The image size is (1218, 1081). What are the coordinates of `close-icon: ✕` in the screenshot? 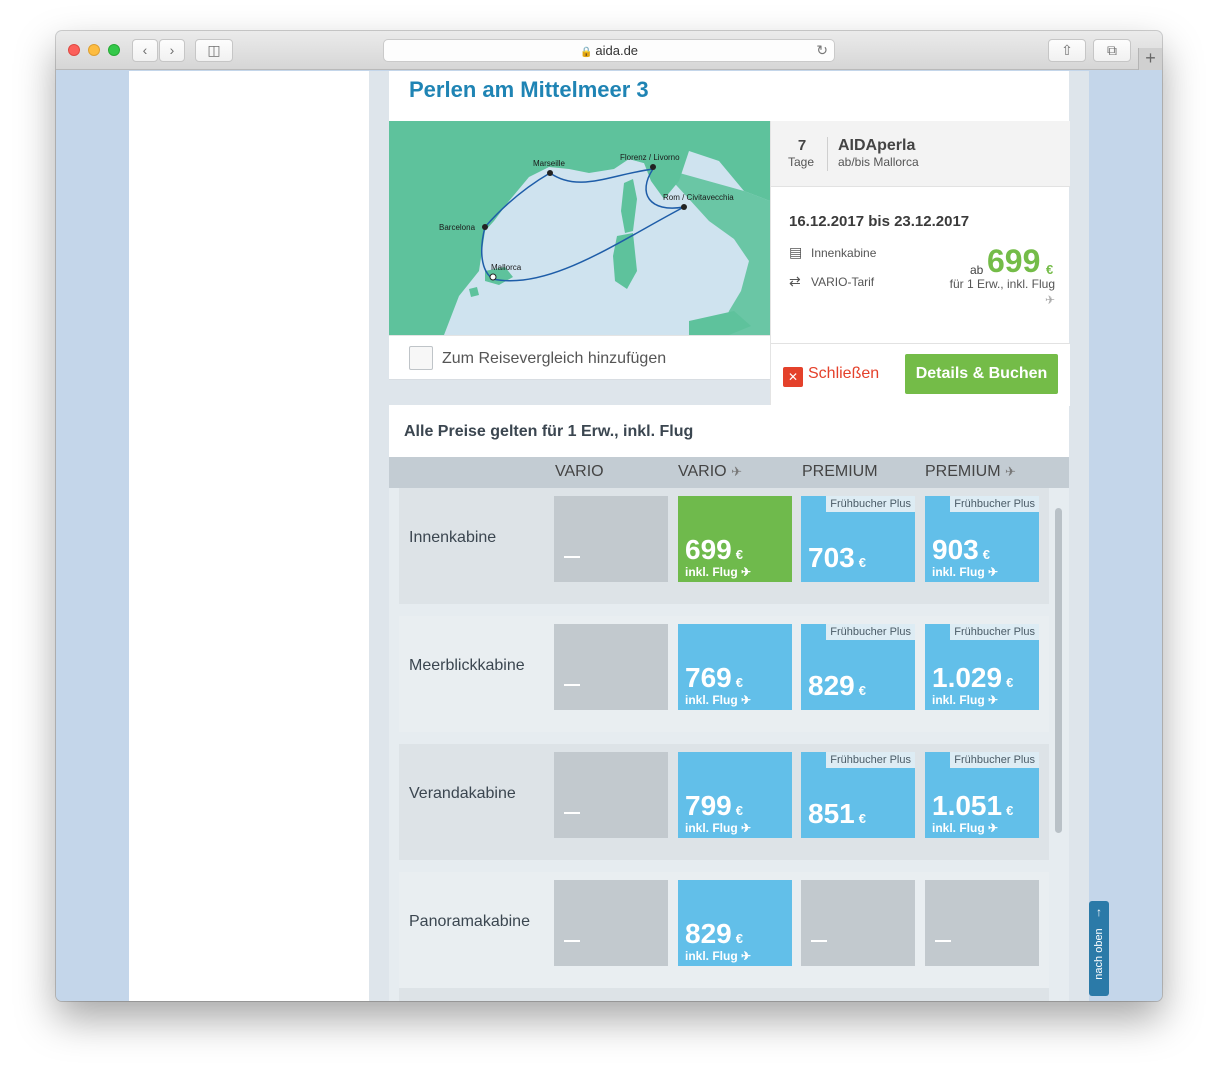 It's located at (793, 377).